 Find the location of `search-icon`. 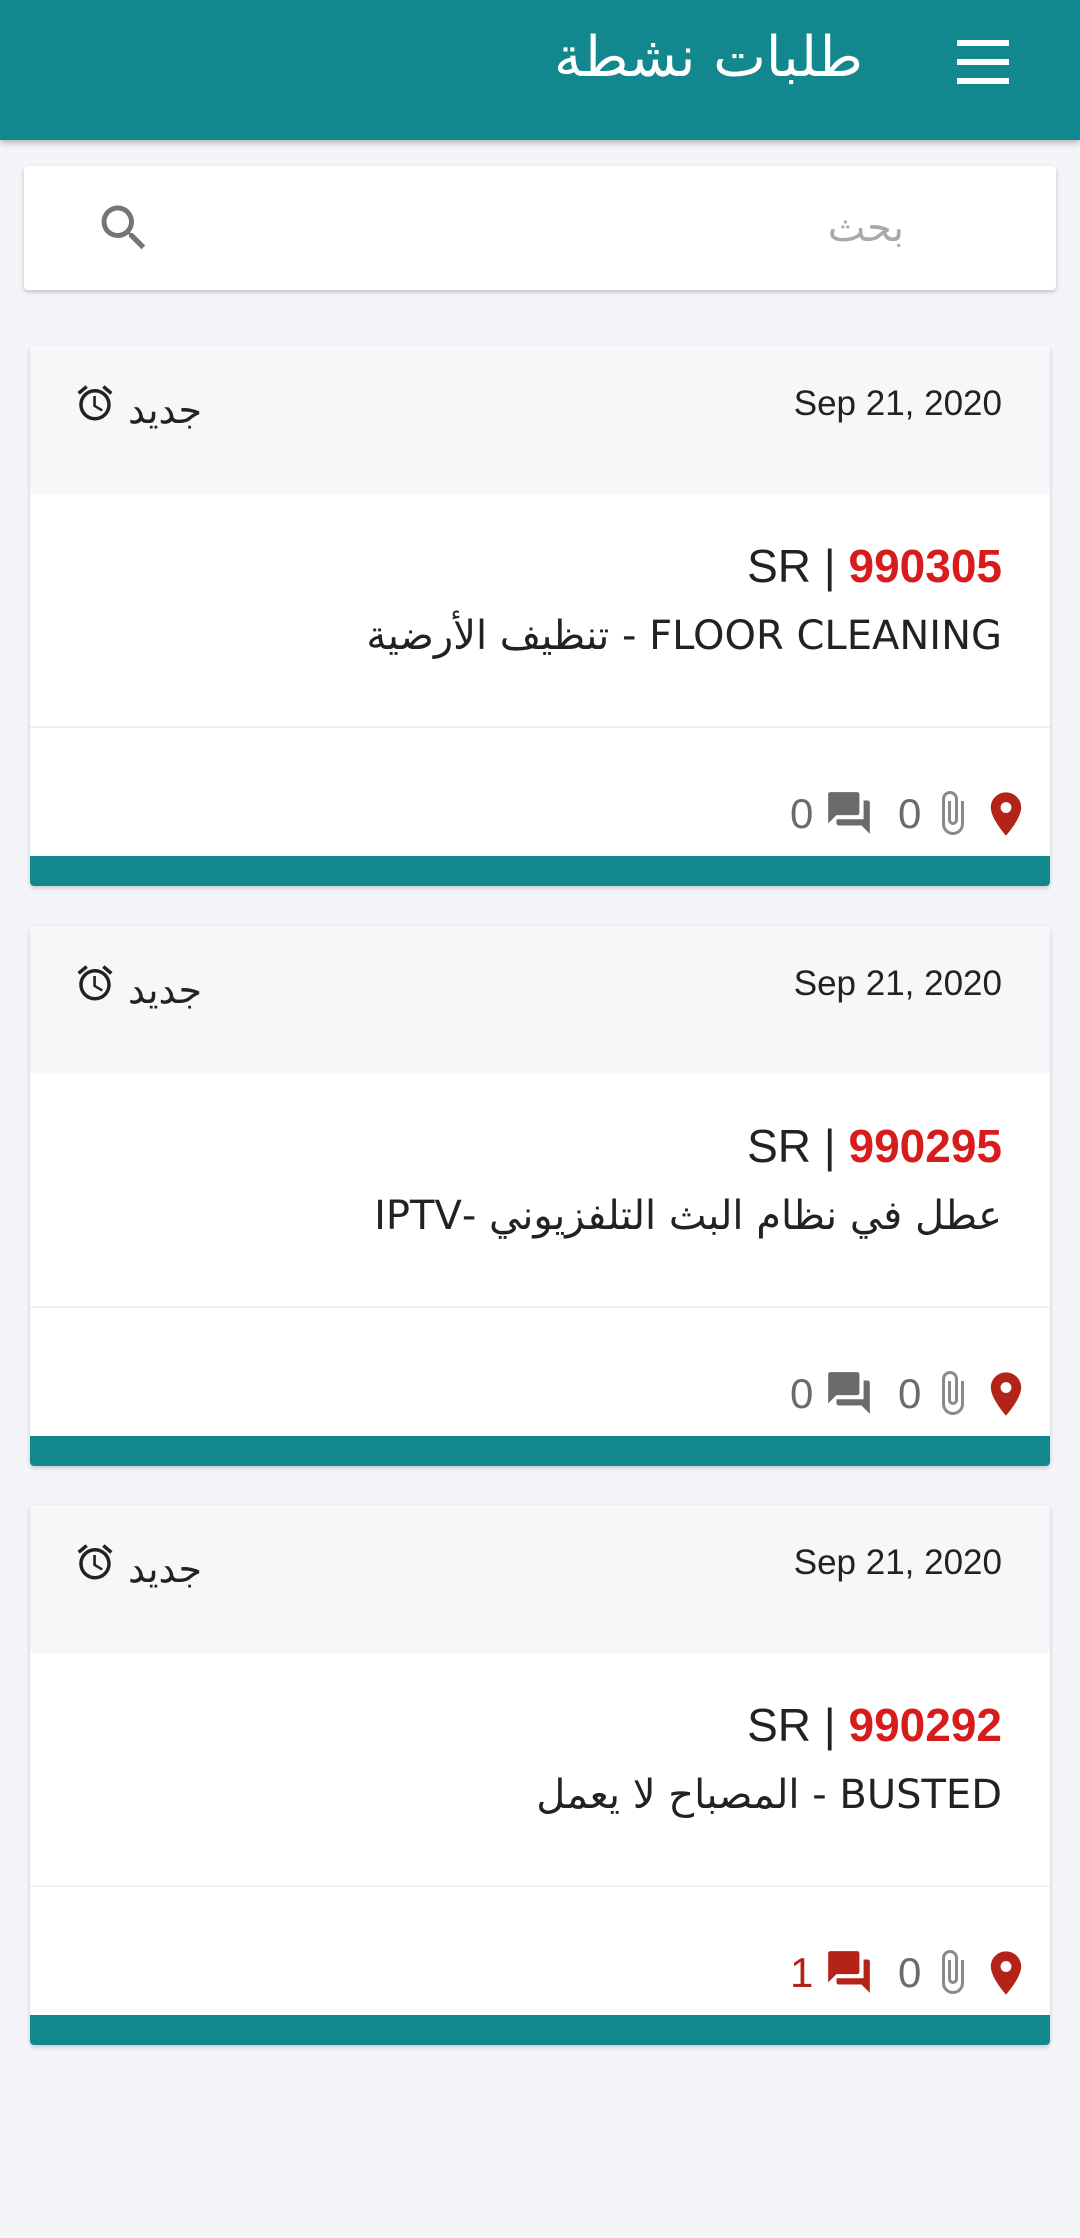

search-icon is located at coordinates (124, 228).